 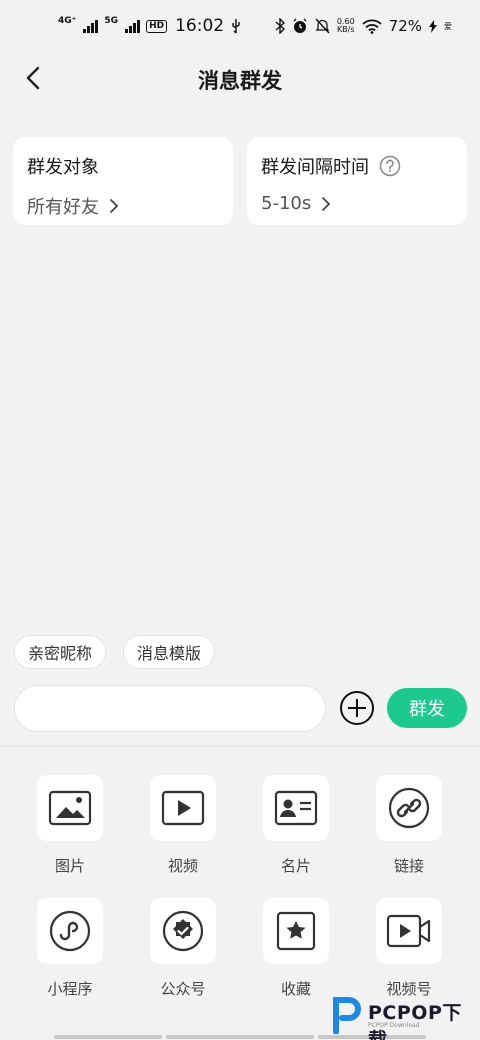 I want to click on target-value: 所有好友, so click(x=63, y=207).